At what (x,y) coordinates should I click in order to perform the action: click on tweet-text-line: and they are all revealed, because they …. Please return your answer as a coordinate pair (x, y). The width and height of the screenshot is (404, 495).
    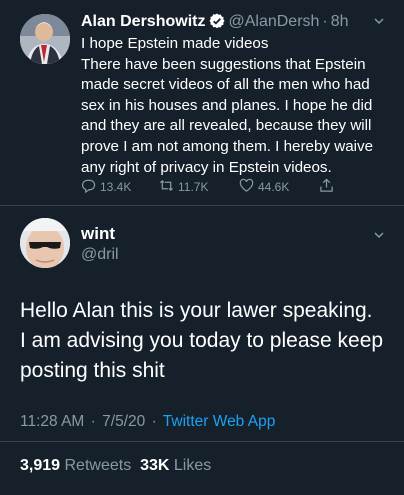
    Looking at the image, I should click on (226, 126).